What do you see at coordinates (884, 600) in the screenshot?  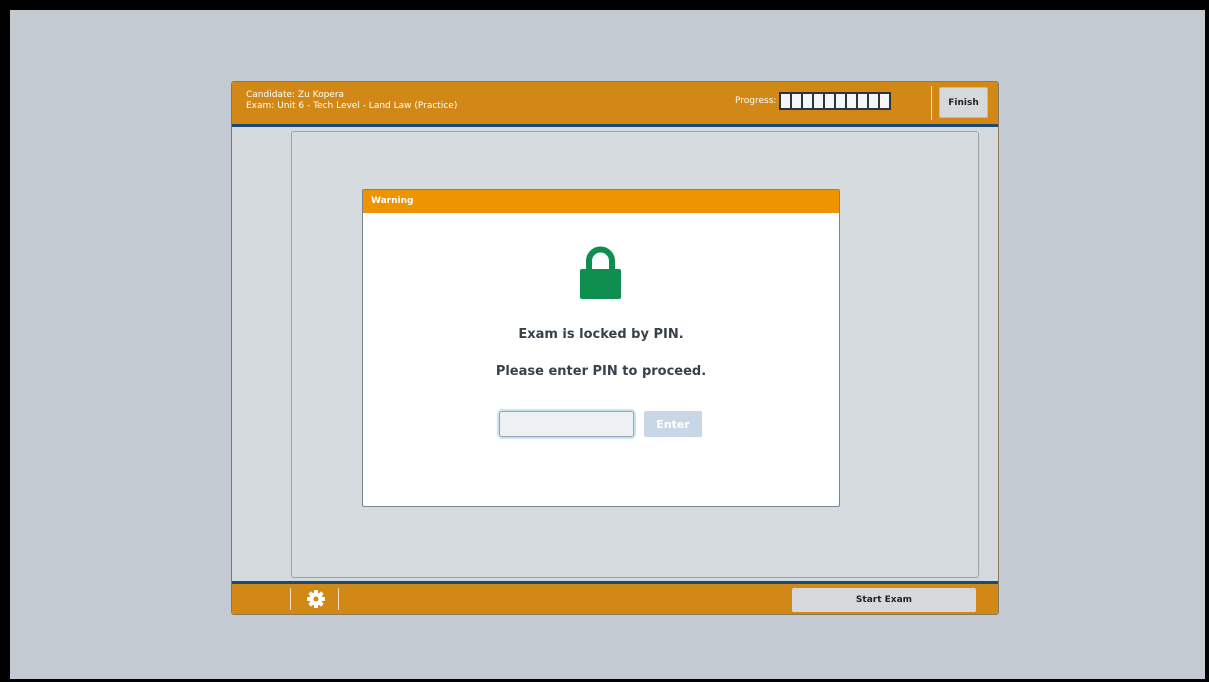 I see `start-exam-button: Start Exam` at bounding box center [884, 600].